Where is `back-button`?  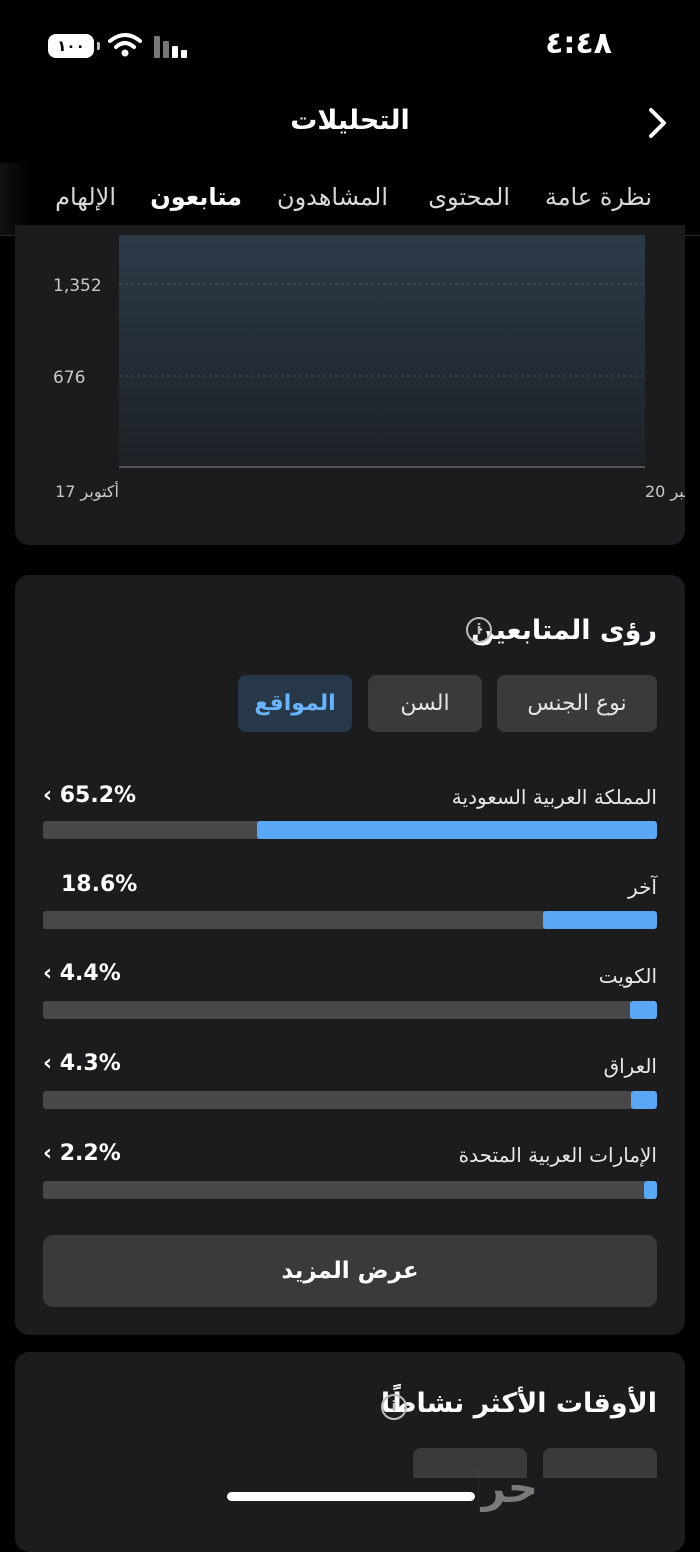
back-button is located at coordinates (657, 123).